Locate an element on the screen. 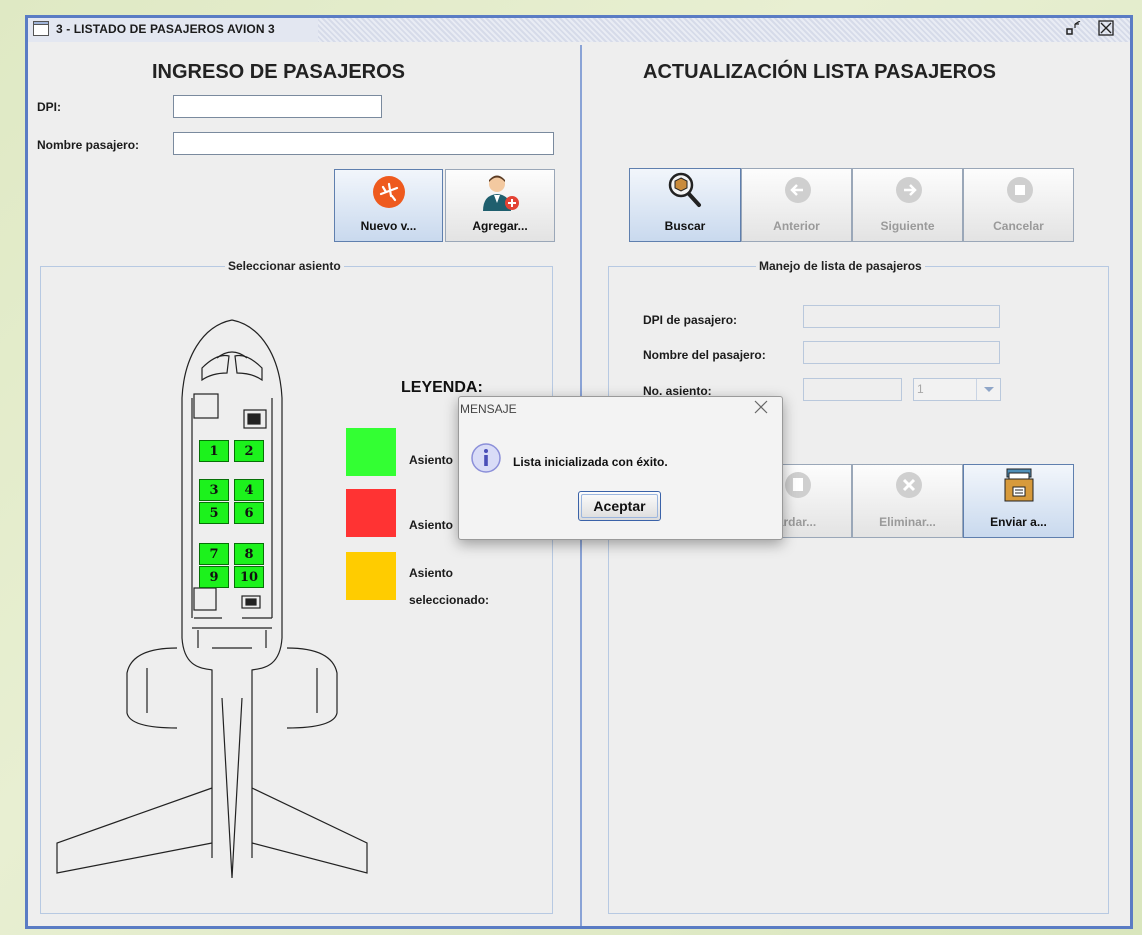 This screenshot has height=935, width=1142. legend-selected-label-2: seleccionado: is located at coordinates (449, 600).